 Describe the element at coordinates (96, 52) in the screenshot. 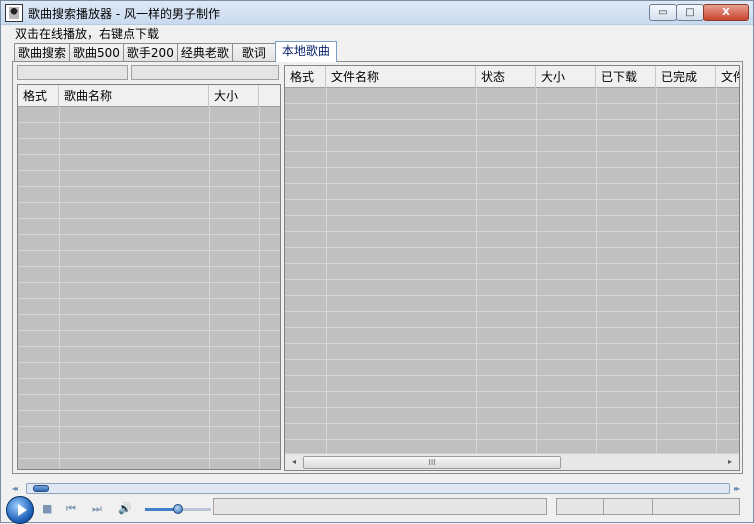

I see `tab-top-500: 歌曲500` at that location.